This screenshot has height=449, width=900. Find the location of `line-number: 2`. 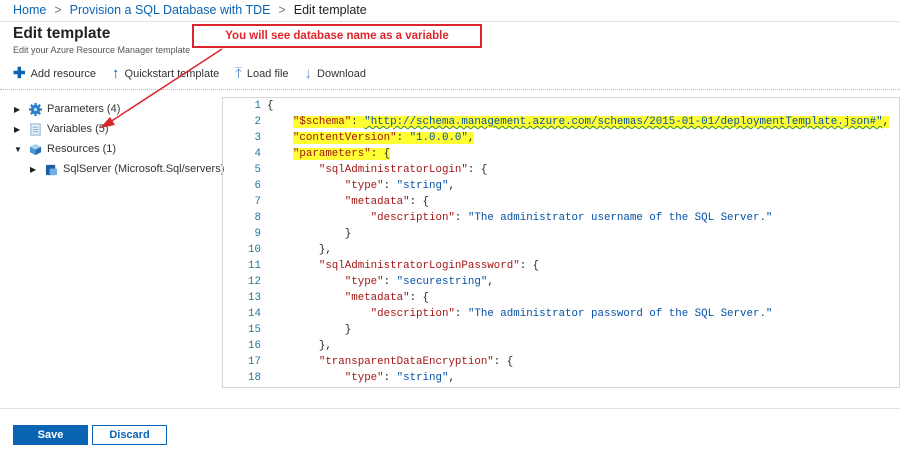

line-number: 2 is located at coordinates (257, 122).